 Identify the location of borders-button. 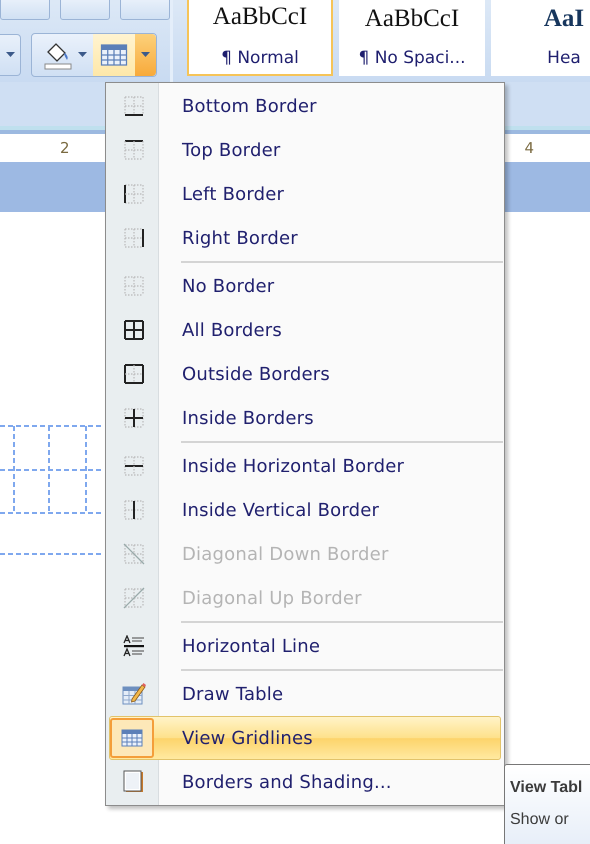
(114, 55).